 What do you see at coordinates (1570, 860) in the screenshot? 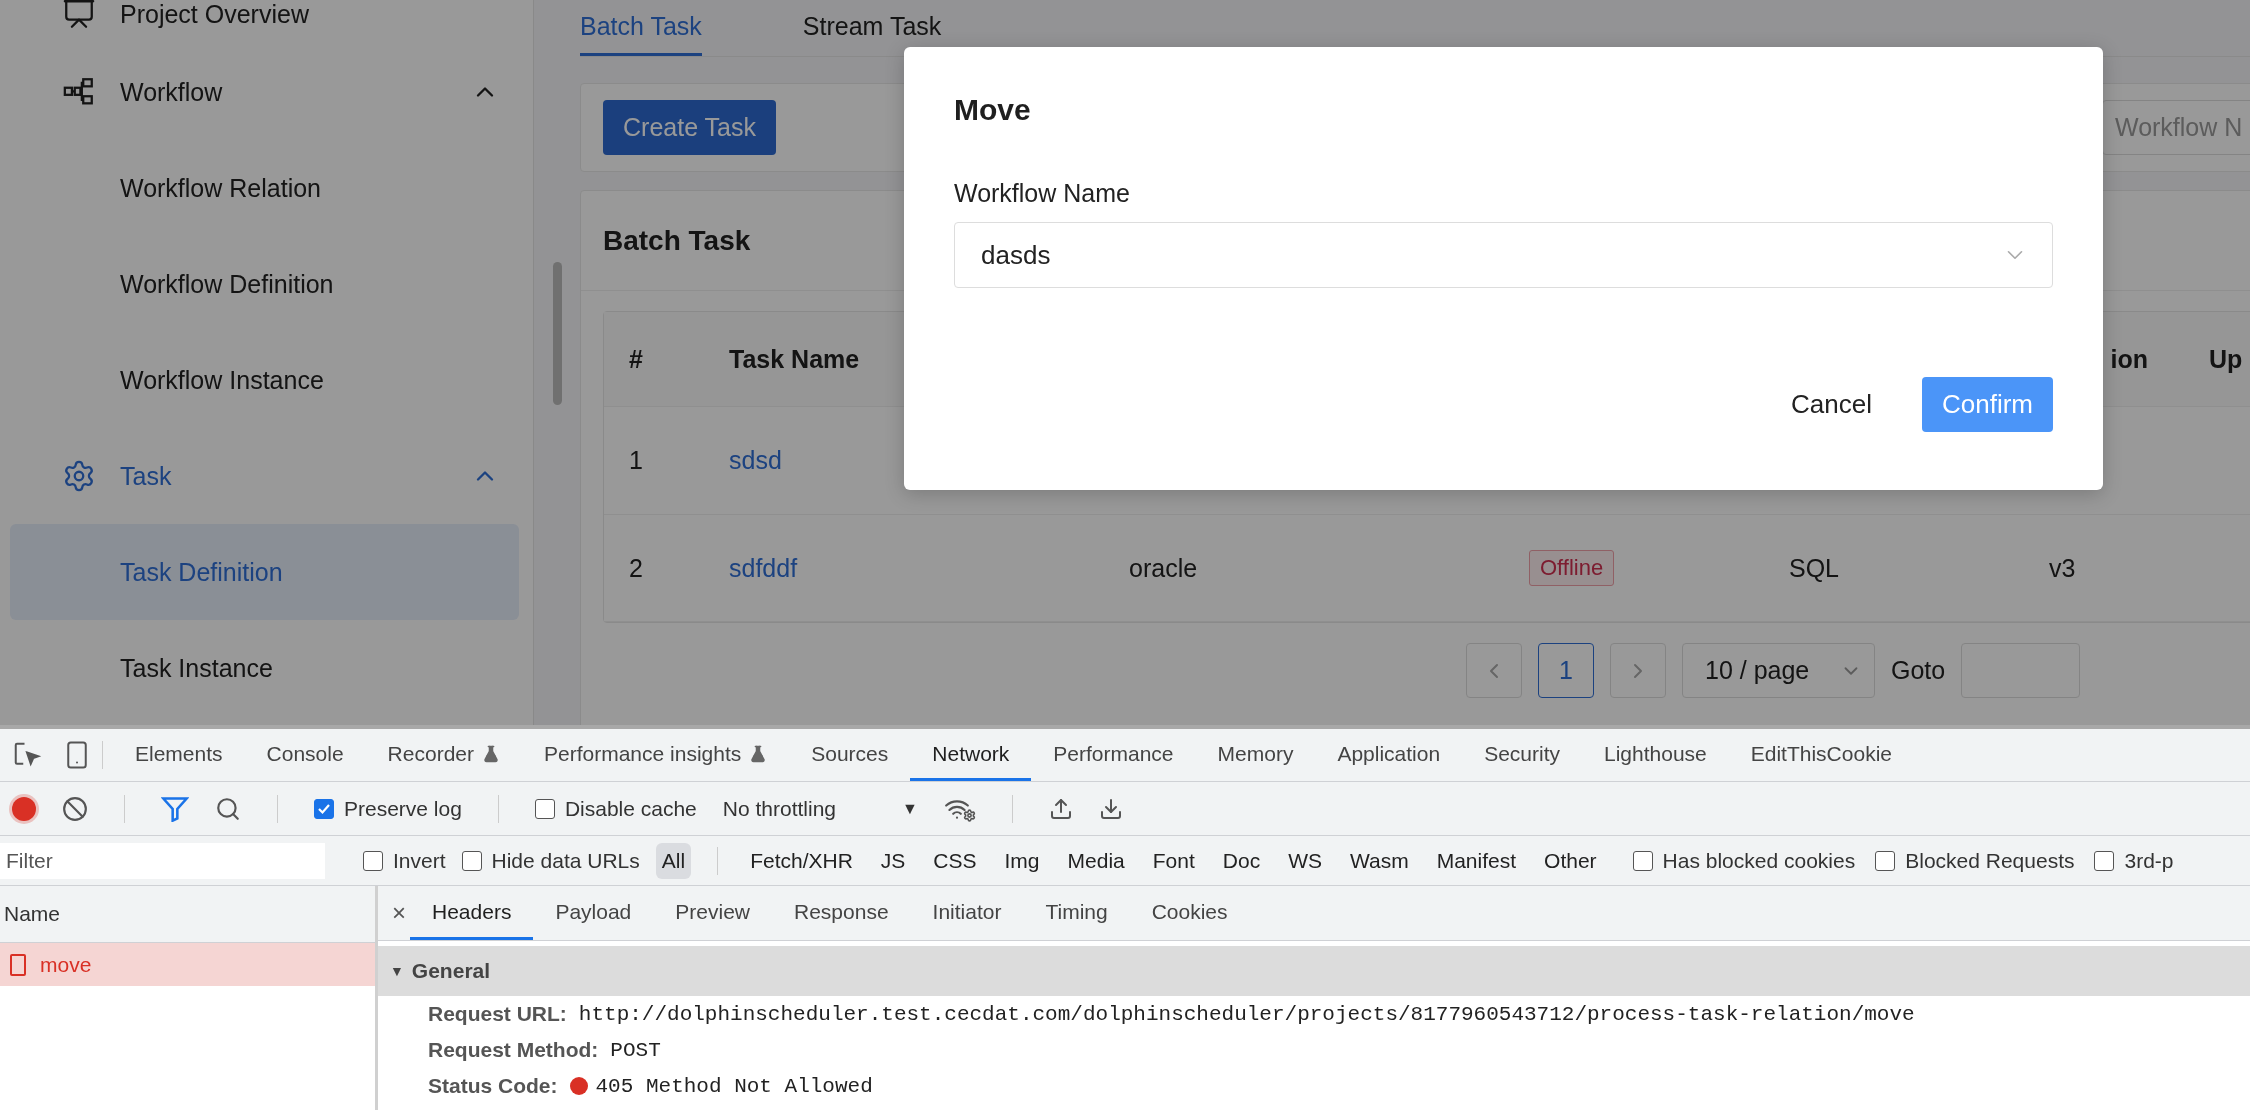
I see `type-filter: Other` at bounding box center [1570, 860].